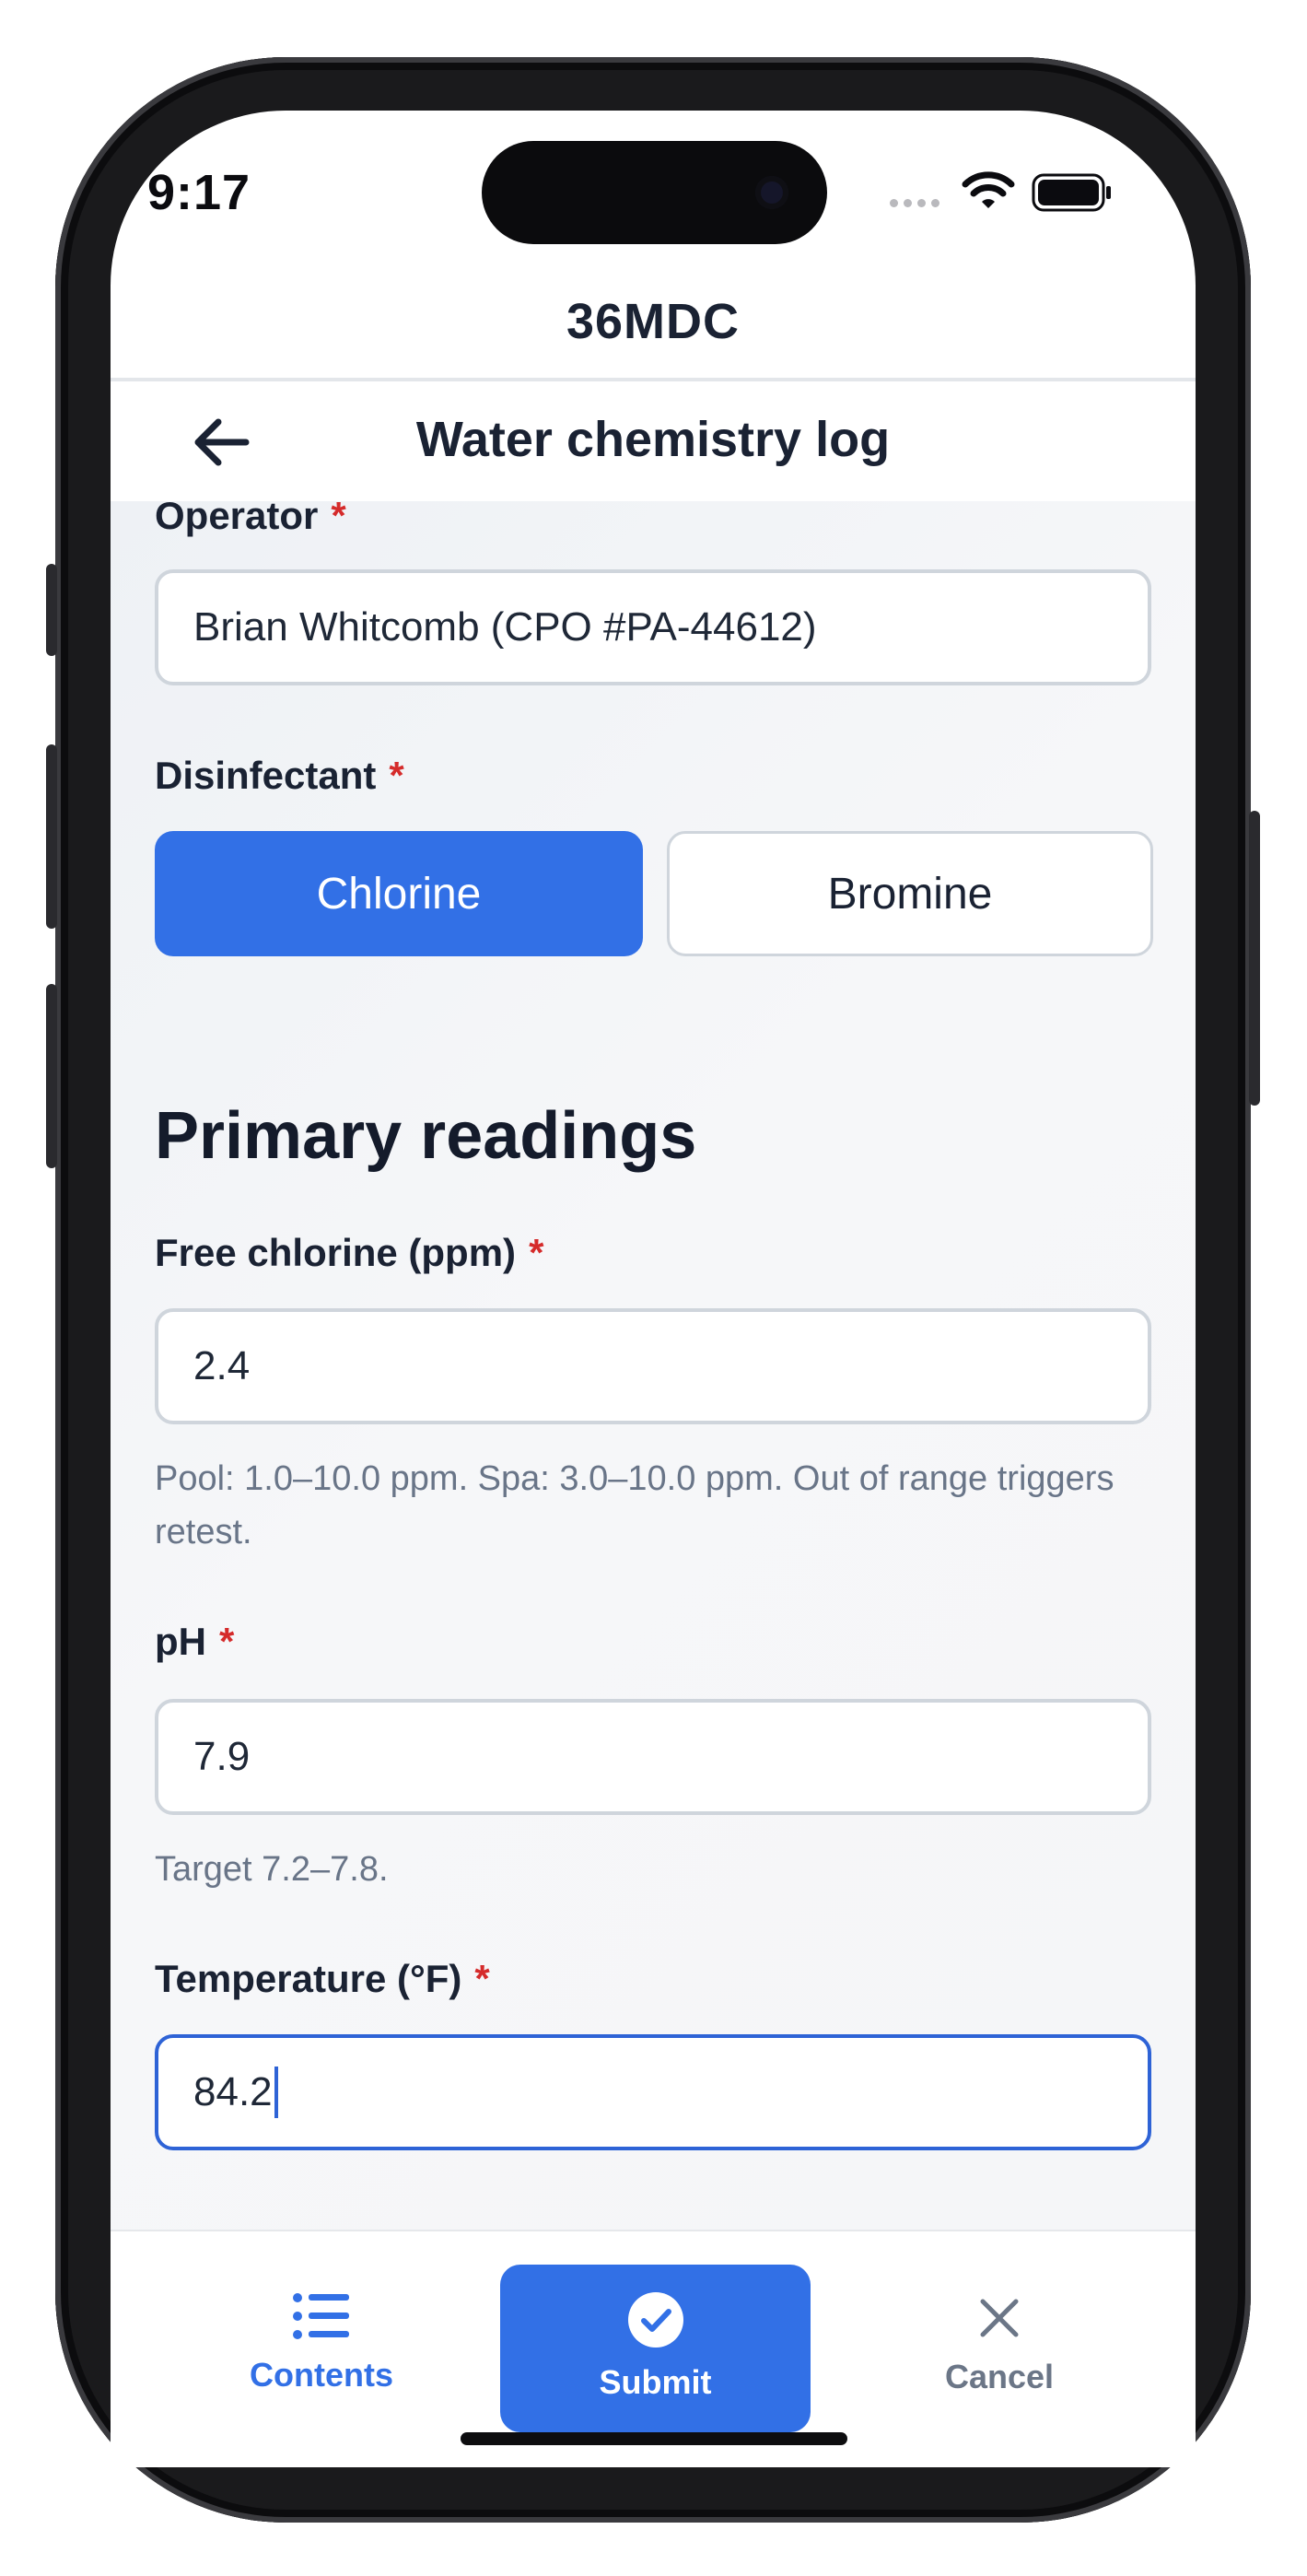 This screenshot has width=1307, height=2576. I want to click on submit-button: Submit, so click(656, 2348).